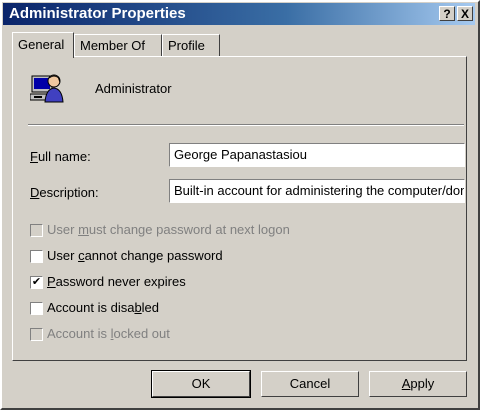 The width and height of the screenshot is (480, 410). What do you see at coordinates (43, 45) in the screenshot?
I see `tab-general: General` at bounding box center [43, 45].